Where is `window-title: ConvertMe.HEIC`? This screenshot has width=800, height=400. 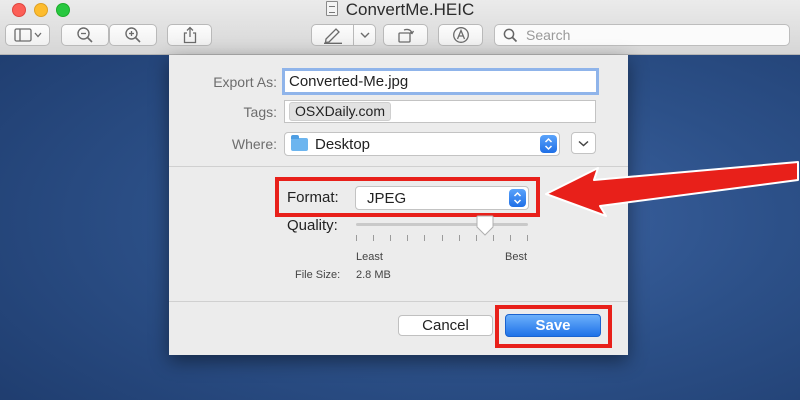
window-title: ConvertMe.HEIC is located at coordinates (400, 10).